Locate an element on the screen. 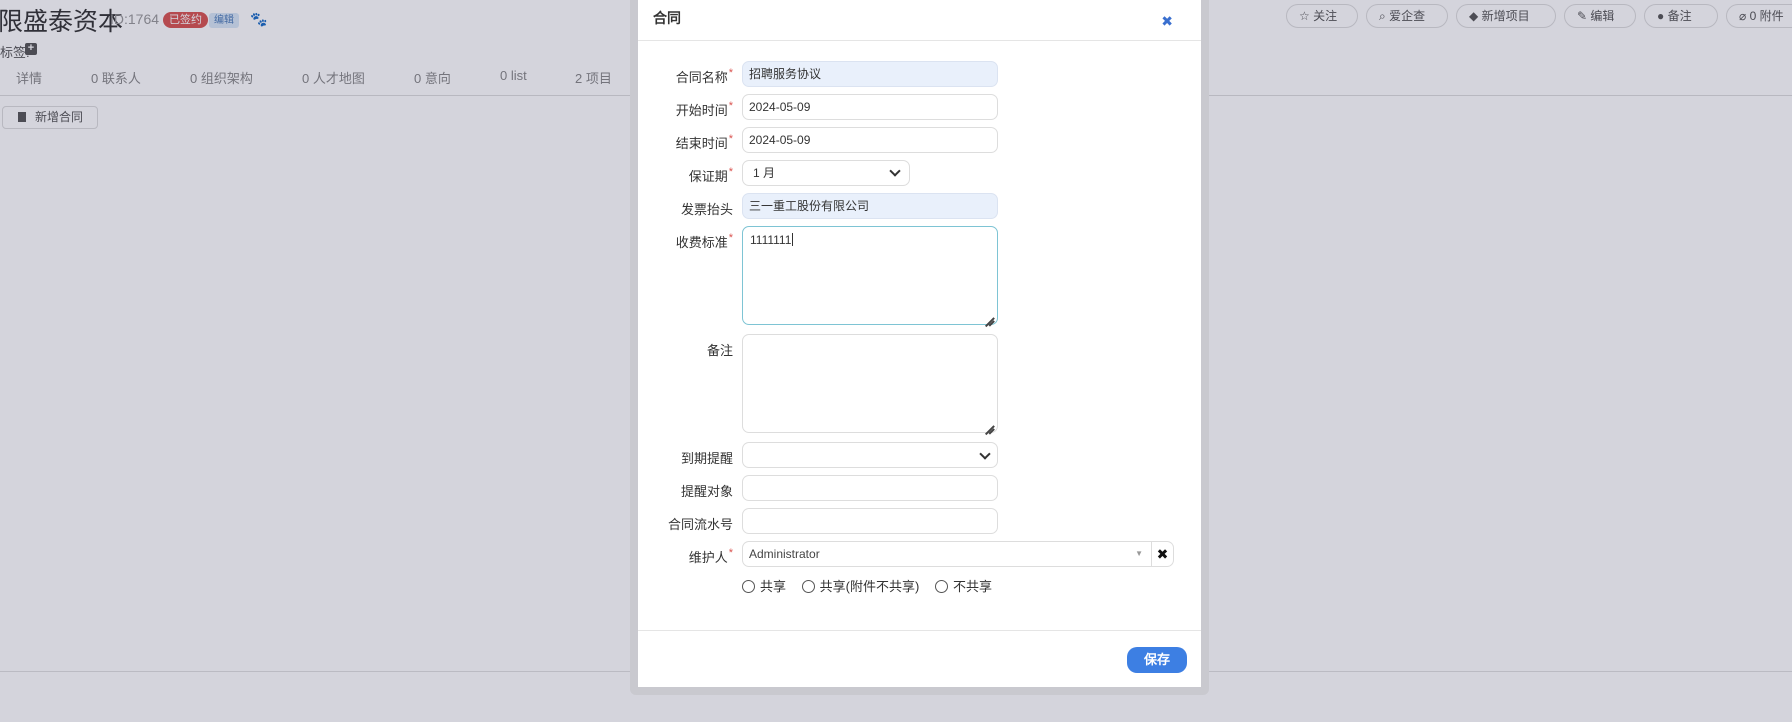 The height and width of the screenshot is (722, 1792). expiry-reminder-select is located at coordinates (870, 455).